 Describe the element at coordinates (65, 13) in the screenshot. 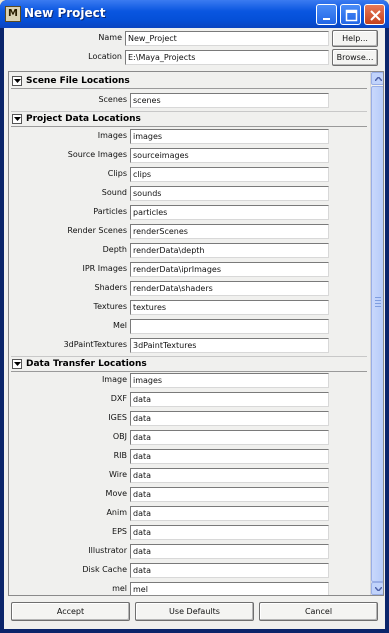

I see `window-title: New Project` at that location.